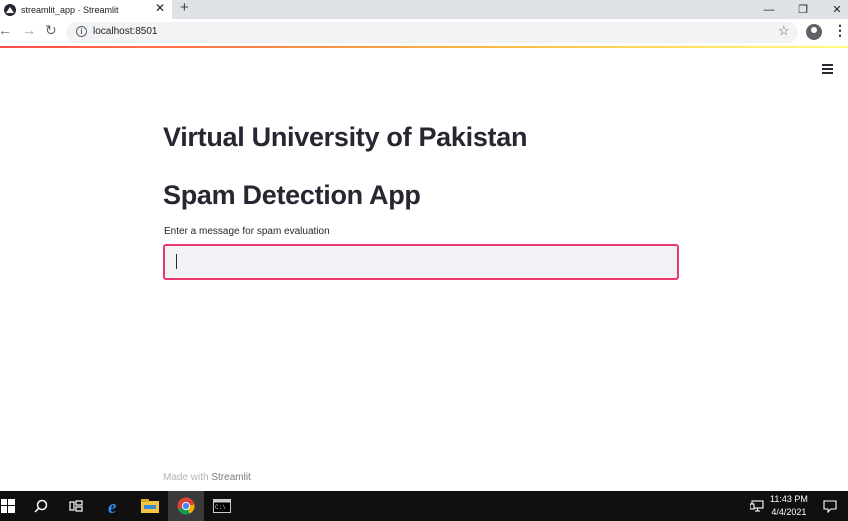  I want to click on notifications-icon, so click(830, 506).